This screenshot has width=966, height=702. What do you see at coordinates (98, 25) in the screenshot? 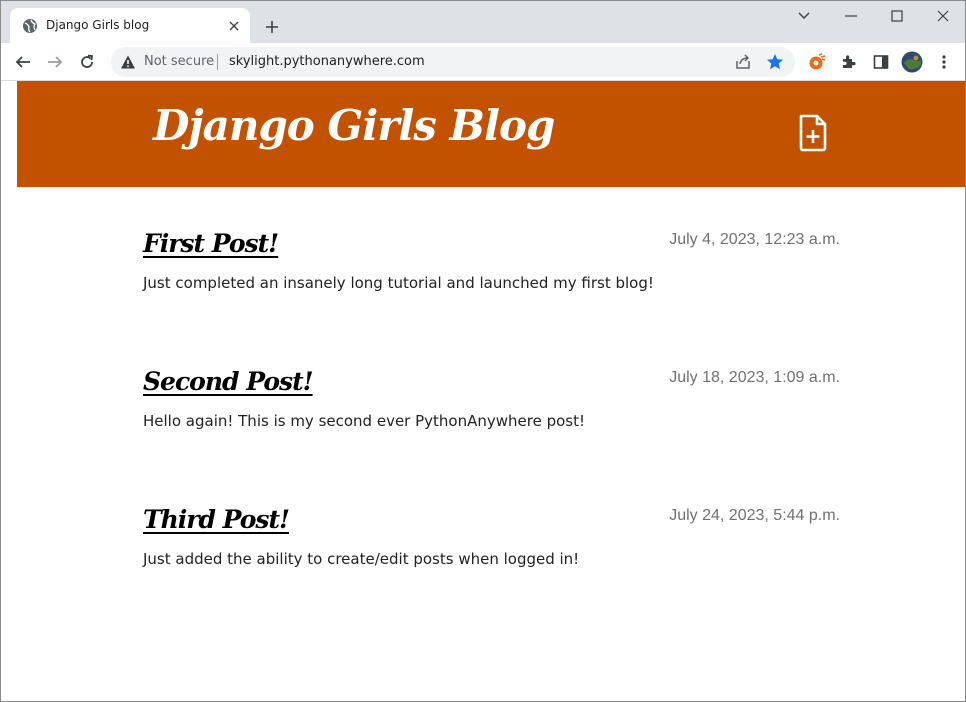
I see `tab-title: Django Girls blog` at bounding box center [98, 25].